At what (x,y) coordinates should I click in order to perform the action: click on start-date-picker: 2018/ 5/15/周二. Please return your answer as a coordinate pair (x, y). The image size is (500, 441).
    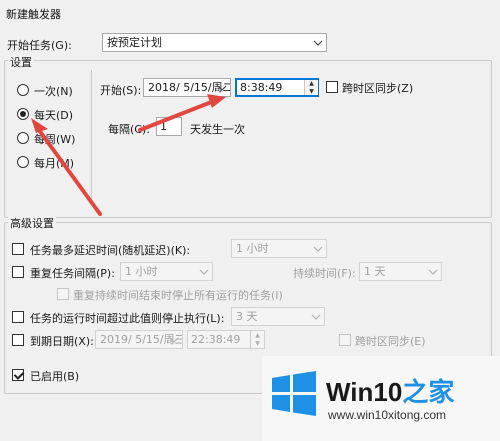
    Looking at the image, I should click on (187, 87).